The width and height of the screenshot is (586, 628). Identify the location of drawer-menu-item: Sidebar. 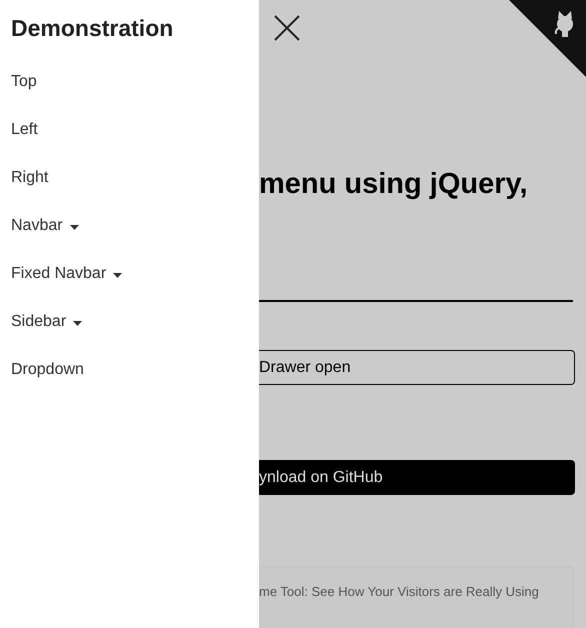
(46, 322).